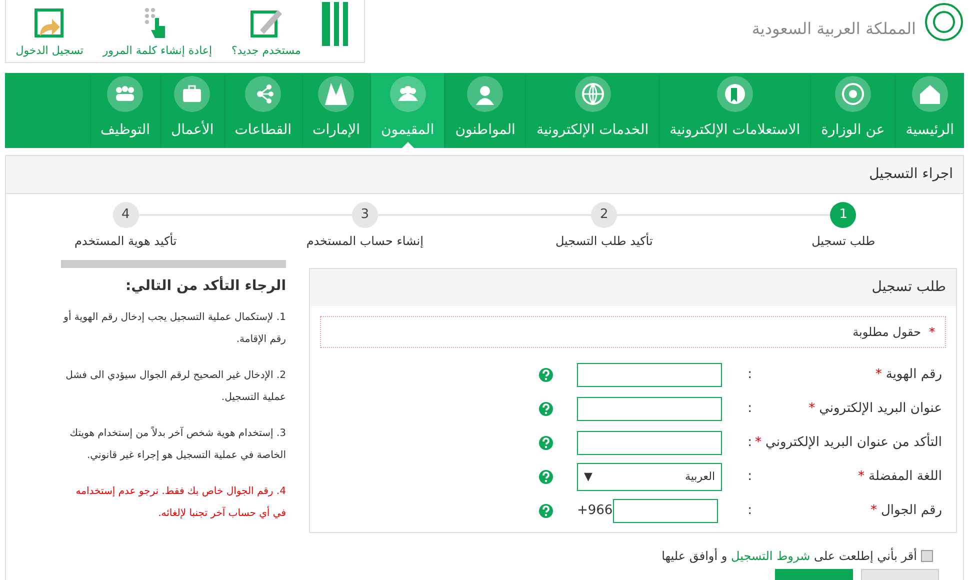  I want to click on nav-item: الأعمال, so click(192, 110).